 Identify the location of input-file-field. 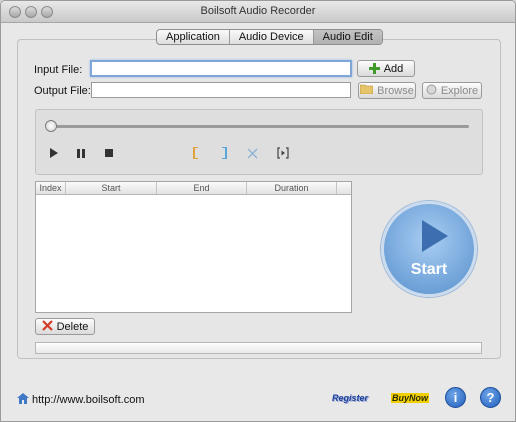
(221, 68).